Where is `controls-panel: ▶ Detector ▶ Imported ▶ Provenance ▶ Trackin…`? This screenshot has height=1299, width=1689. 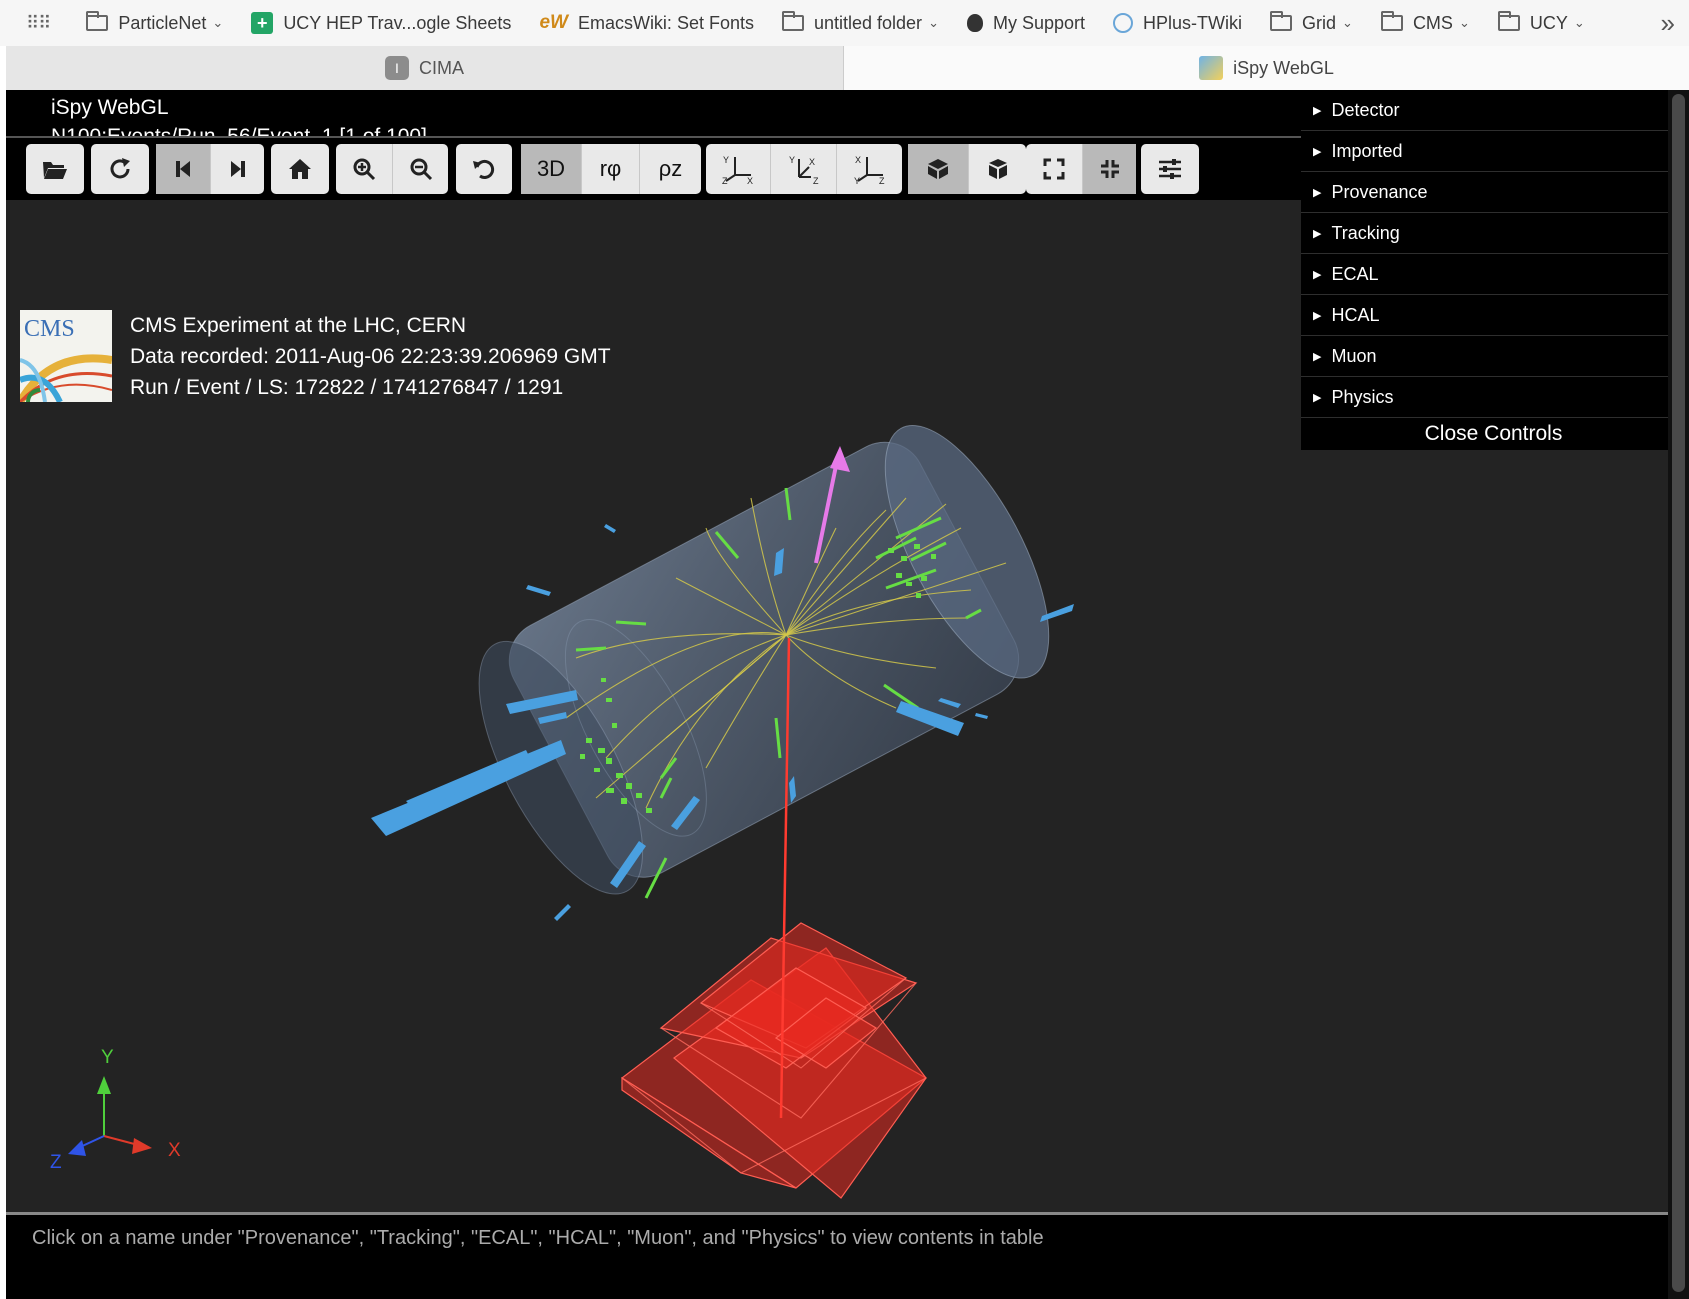 controls-panel: ▶ Detector ▶ Imported ▶ Provenance ▶ Trackin… is located at coordinates (1493, 270).